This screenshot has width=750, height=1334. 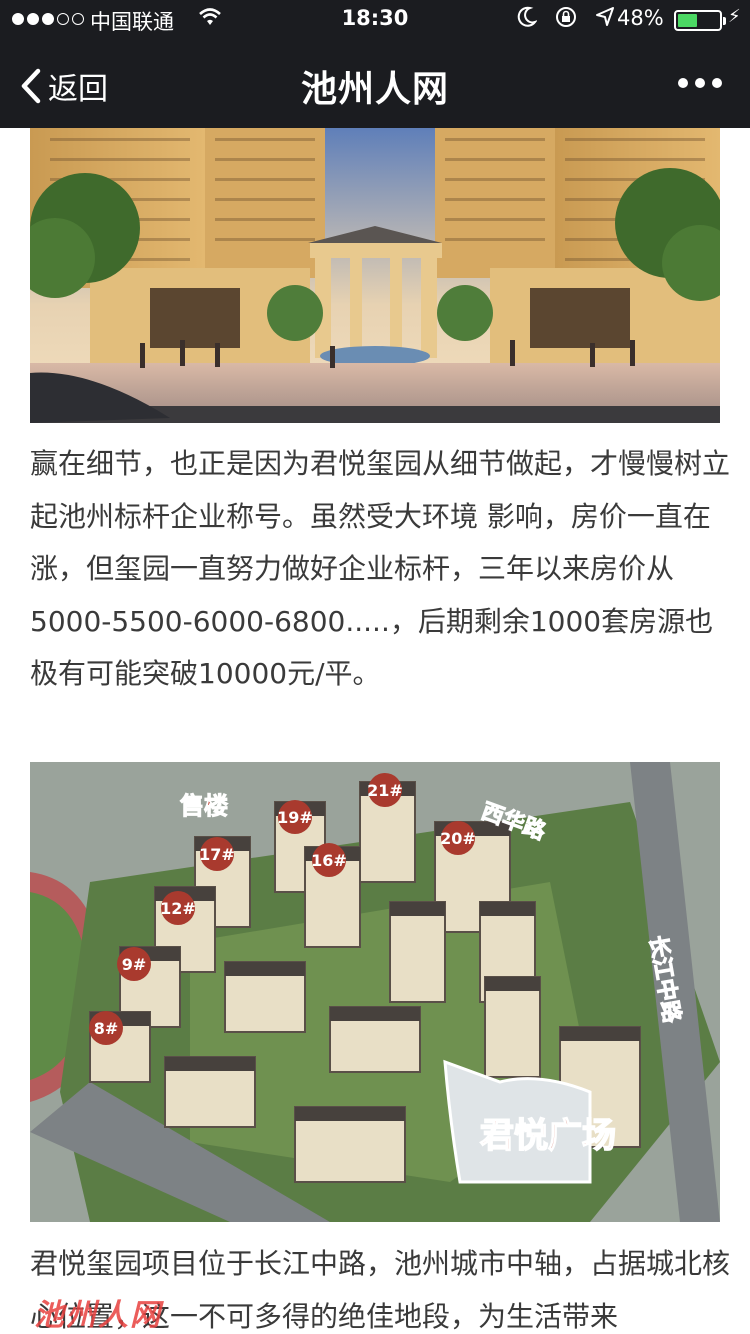 I want to click on building-label: 8#, so click(x=106, y=1028).